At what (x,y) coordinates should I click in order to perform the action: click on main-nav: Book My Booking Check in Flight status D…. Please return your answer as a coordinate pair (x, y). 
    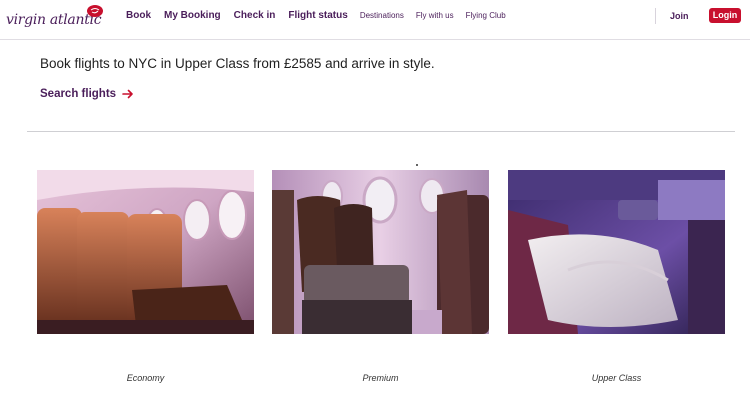
    Looking at the image, I should click on (316, 15).